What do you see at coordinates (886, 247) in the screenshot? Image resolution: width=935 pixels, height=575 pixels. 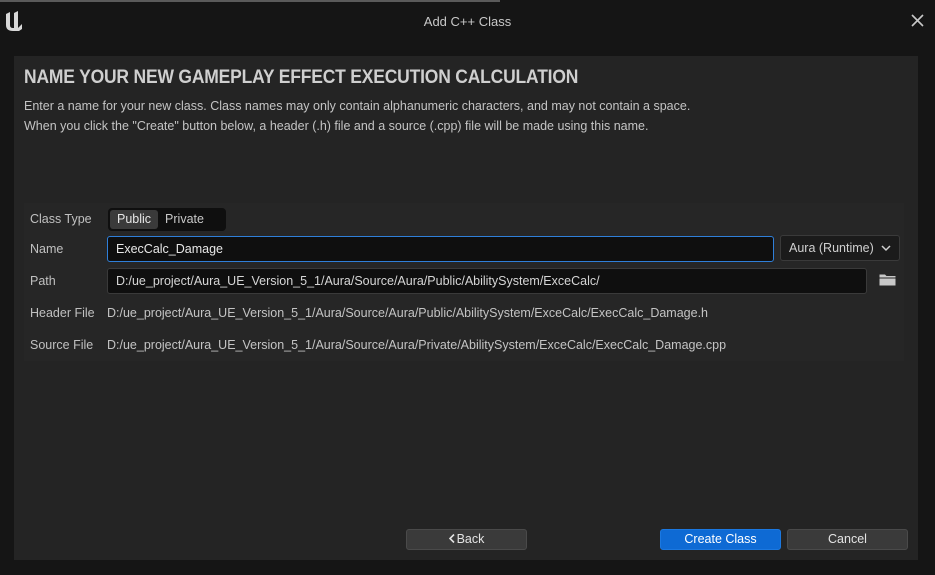 I see `chevron-down-icon` at bounding box center [886, 247].